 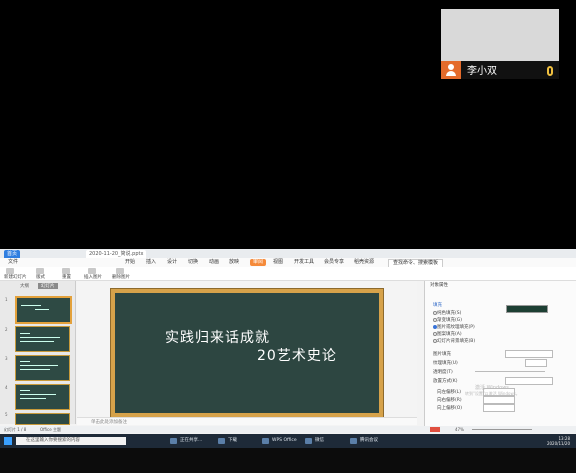 I want to click on label-picture-fill: 图片填充, so click(x=442, y=354).